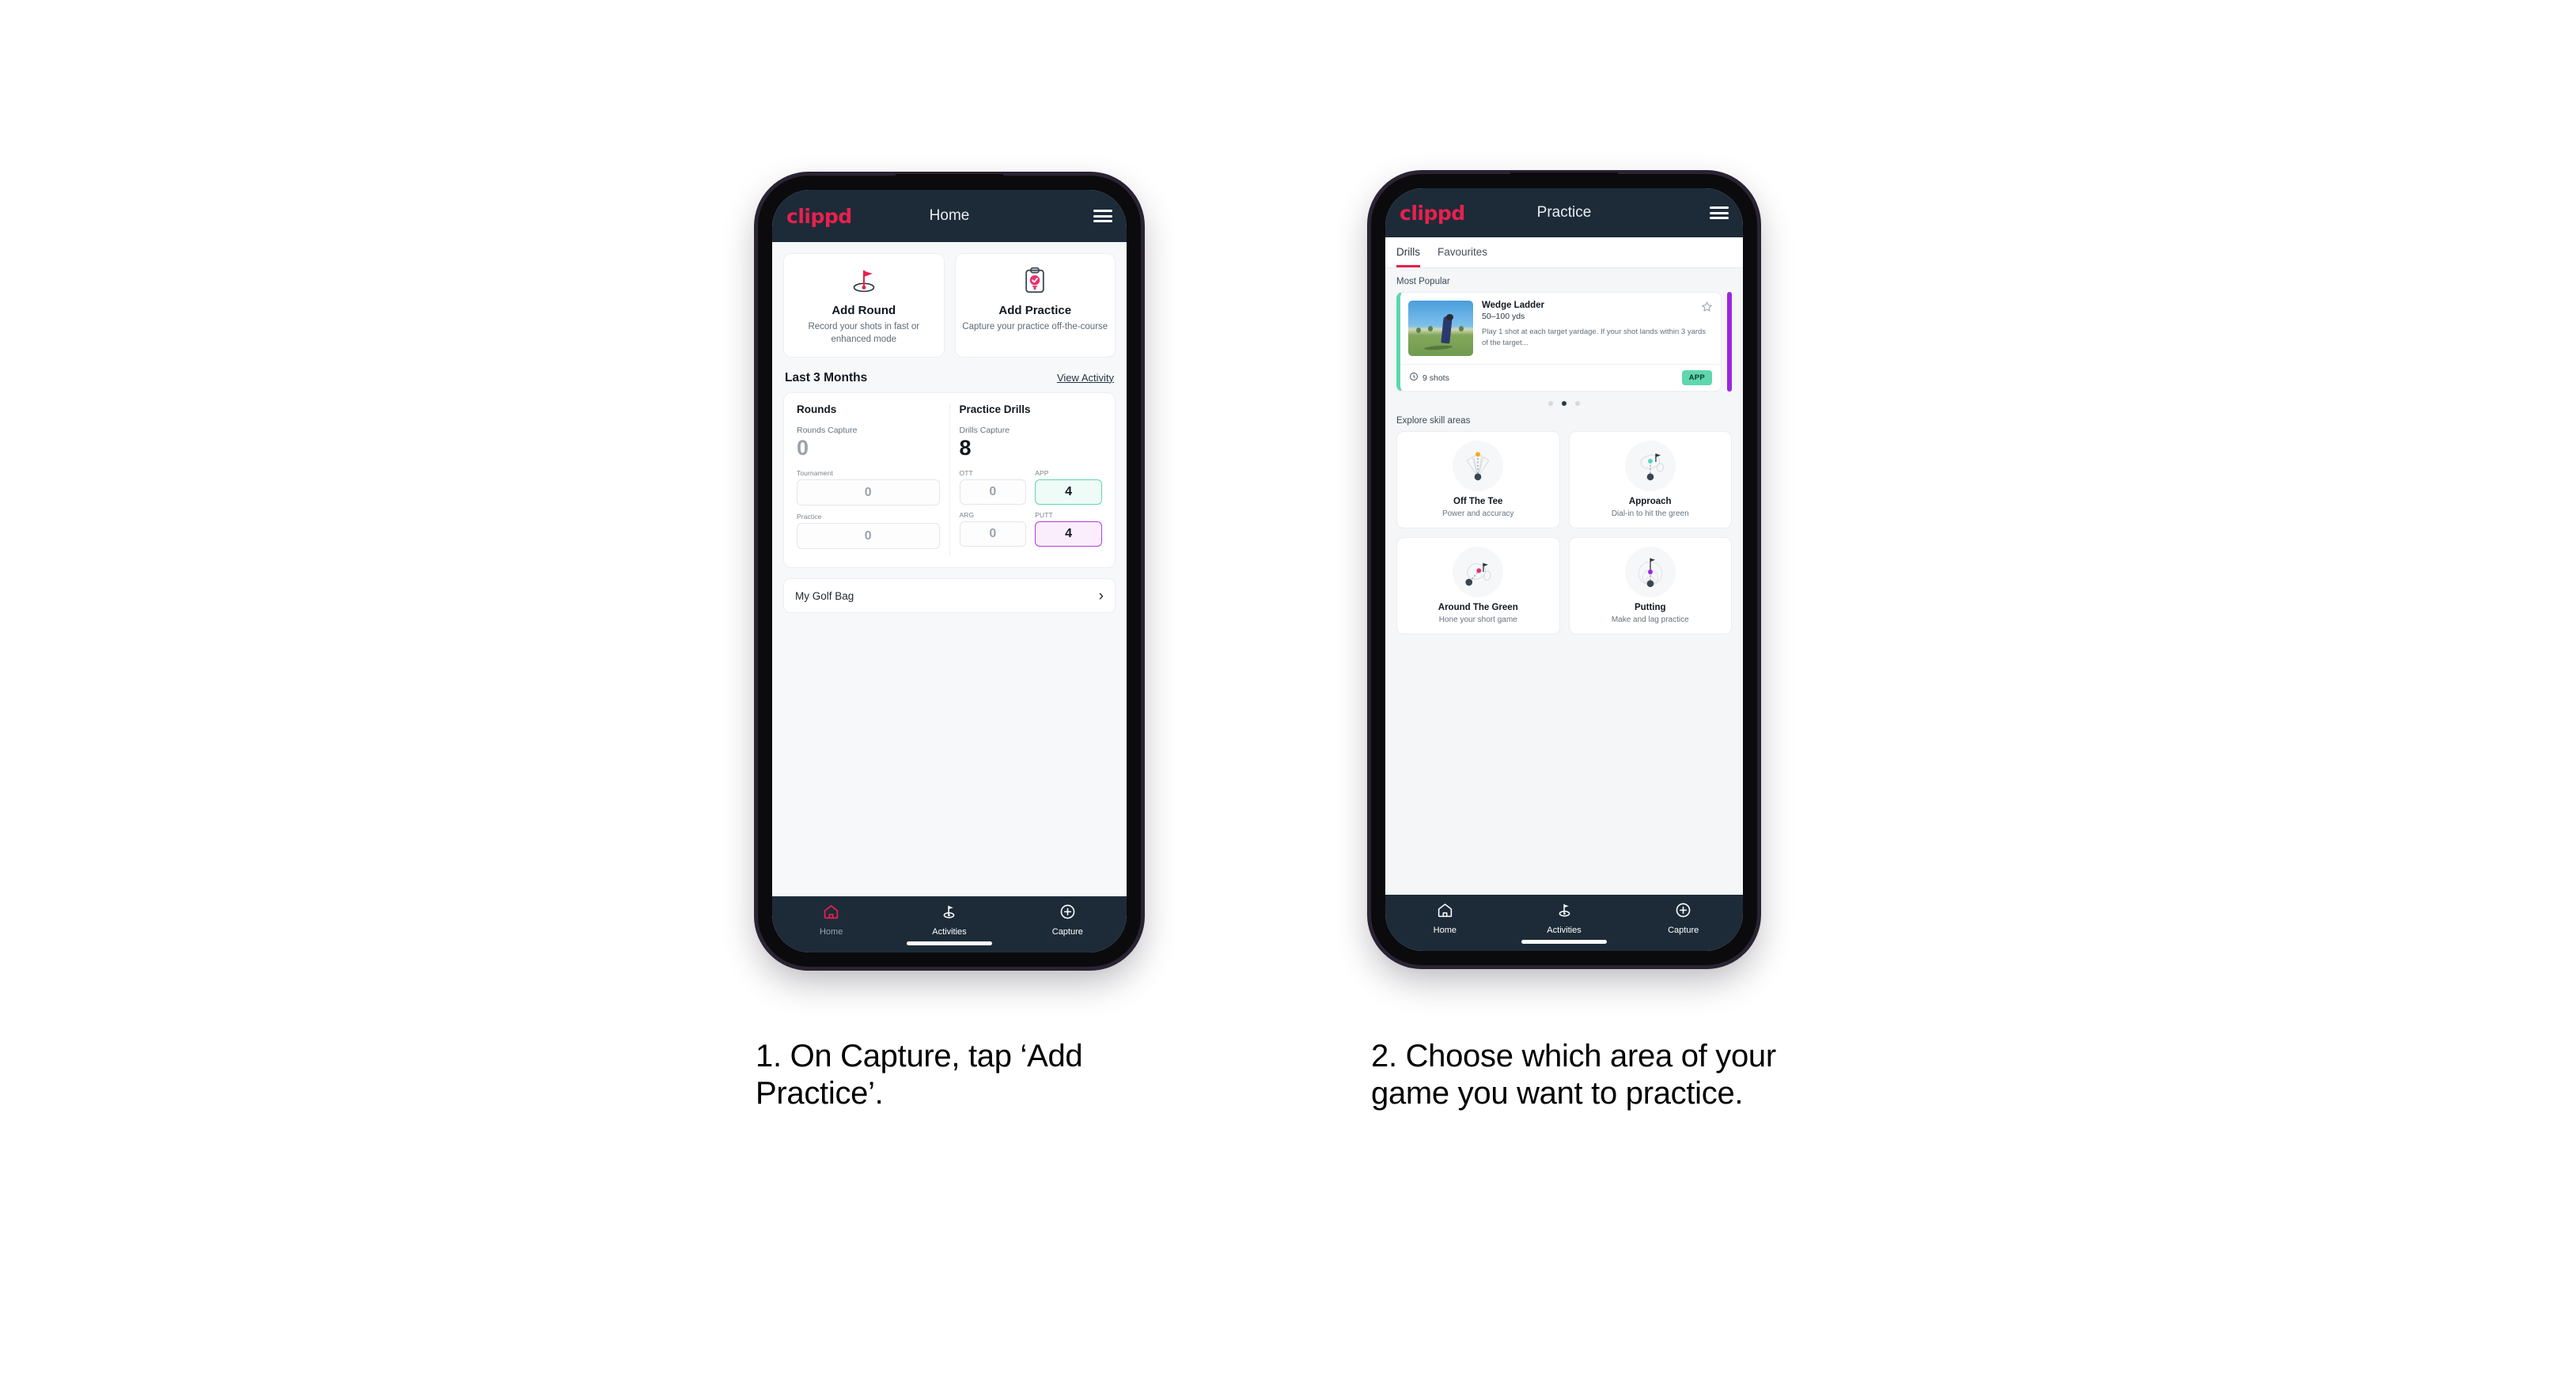 The image size is (2576, 1386). Describe the element at coordinates (1414, 378) in the screenshot. I see `clock-icon` at that location.